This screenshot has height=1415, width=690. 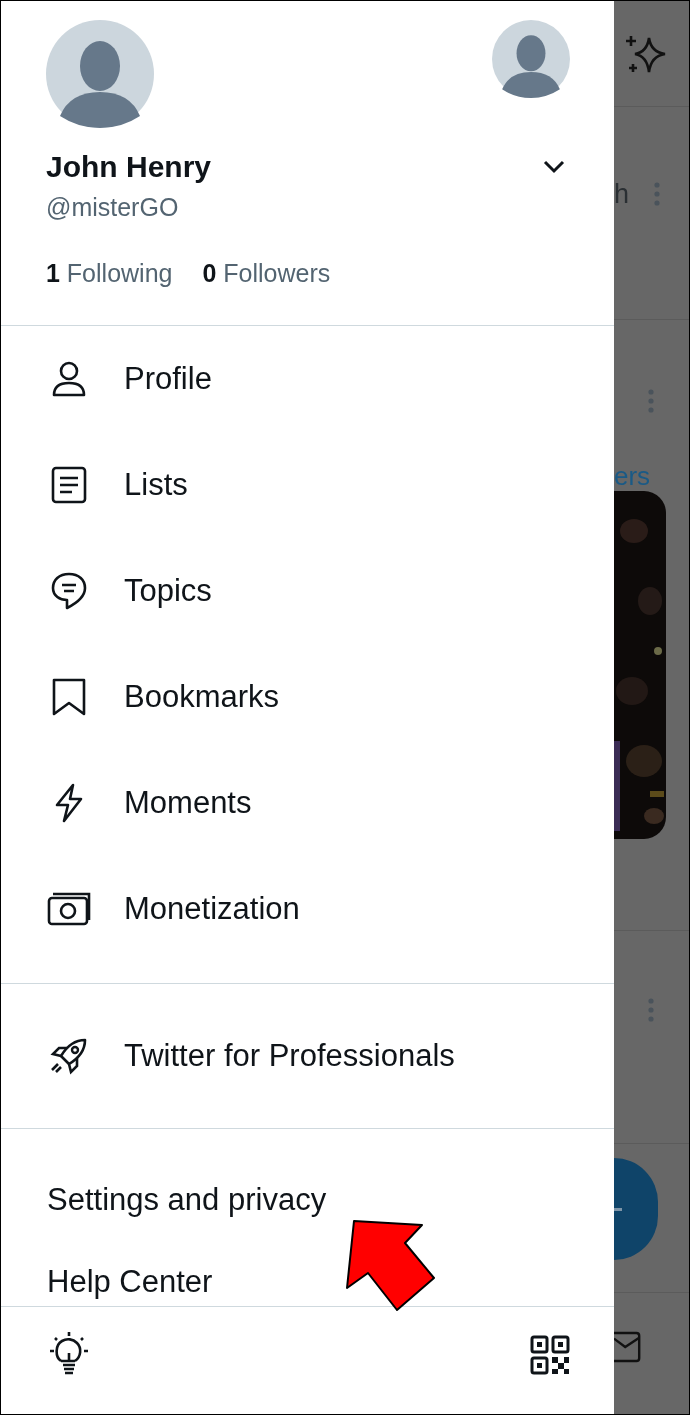 What do you see at coordinates (202, 697) in the screenshot?
I see `menu-item: Bookmarks` at bounding box center [202, 697].